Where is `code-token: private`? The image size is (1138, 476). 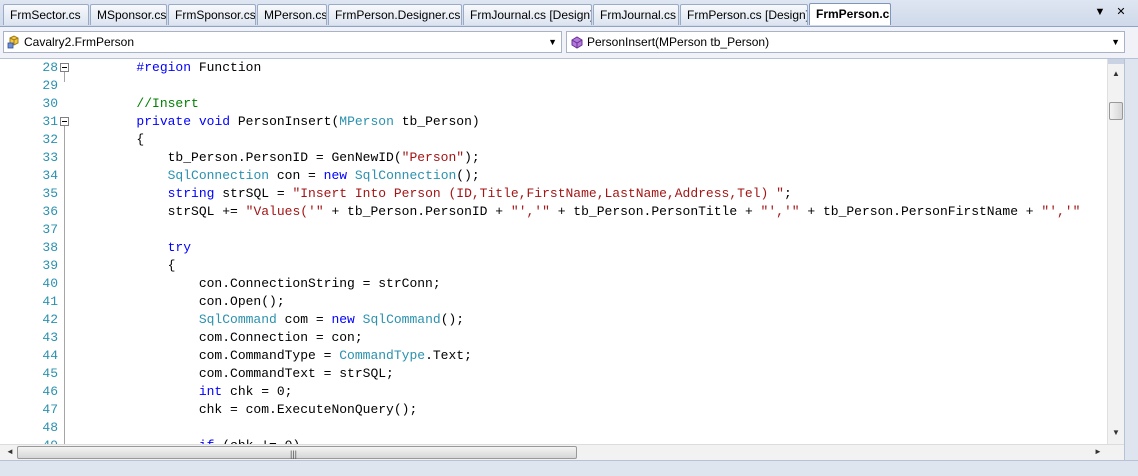
code-token: private is located at coordinates (164, 121).